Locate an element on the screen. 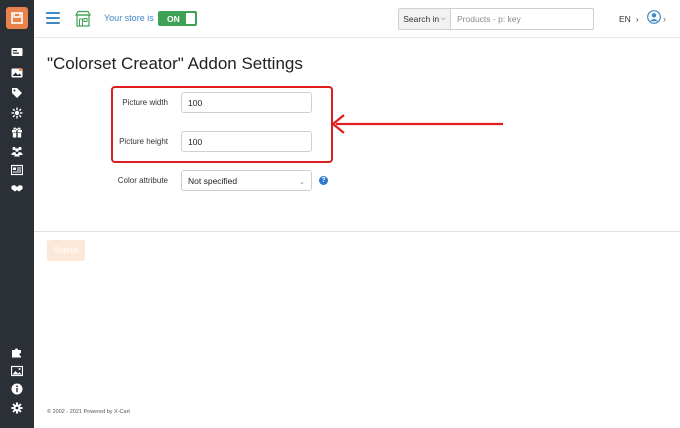 Image resolution: width=680 pixels, height=428 pixels. content-icon is located at coordinates (17, 170).